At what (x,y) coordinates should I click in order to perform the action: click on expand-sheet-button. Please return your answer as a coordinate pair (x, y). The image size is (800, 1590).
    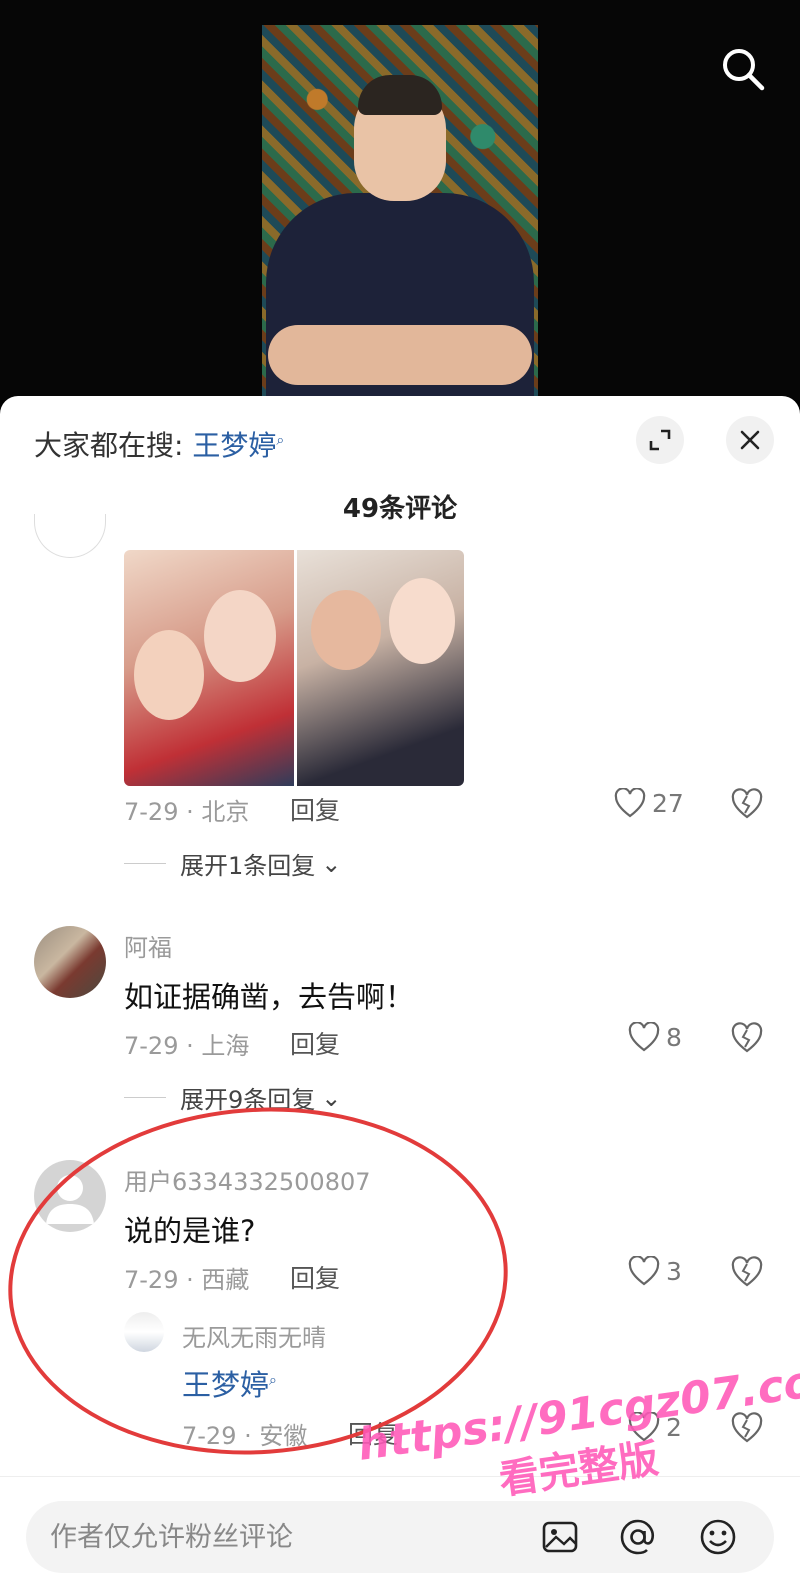
    Looking at the image, I should click on (660, 440).